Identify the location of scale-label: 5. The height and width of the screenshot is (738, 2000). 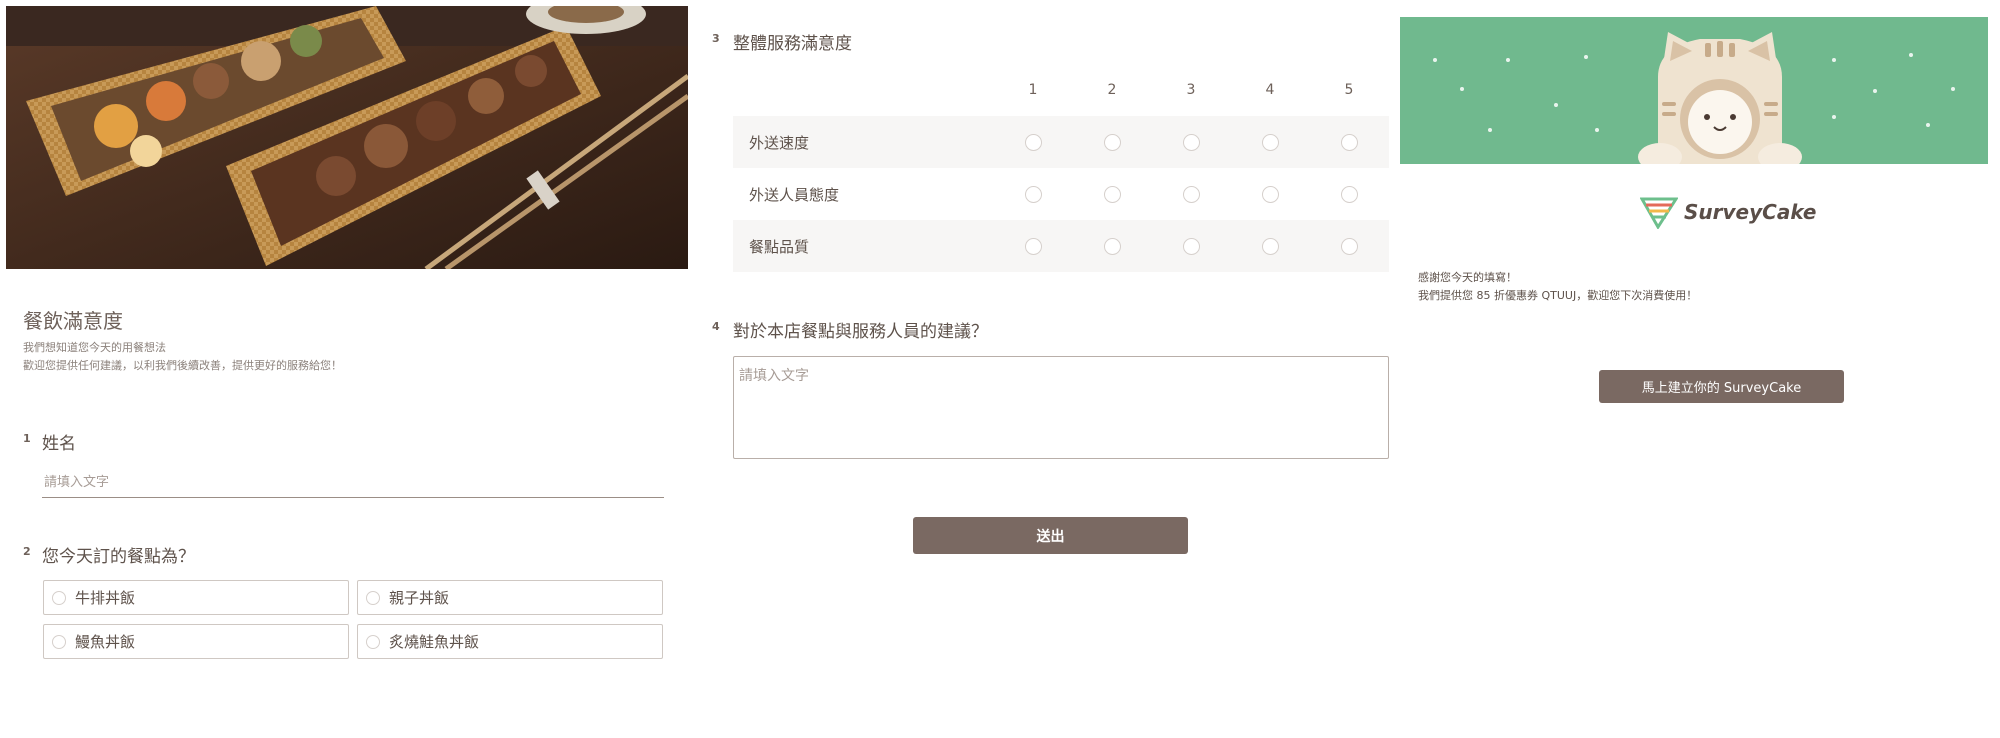
(1349, 90).